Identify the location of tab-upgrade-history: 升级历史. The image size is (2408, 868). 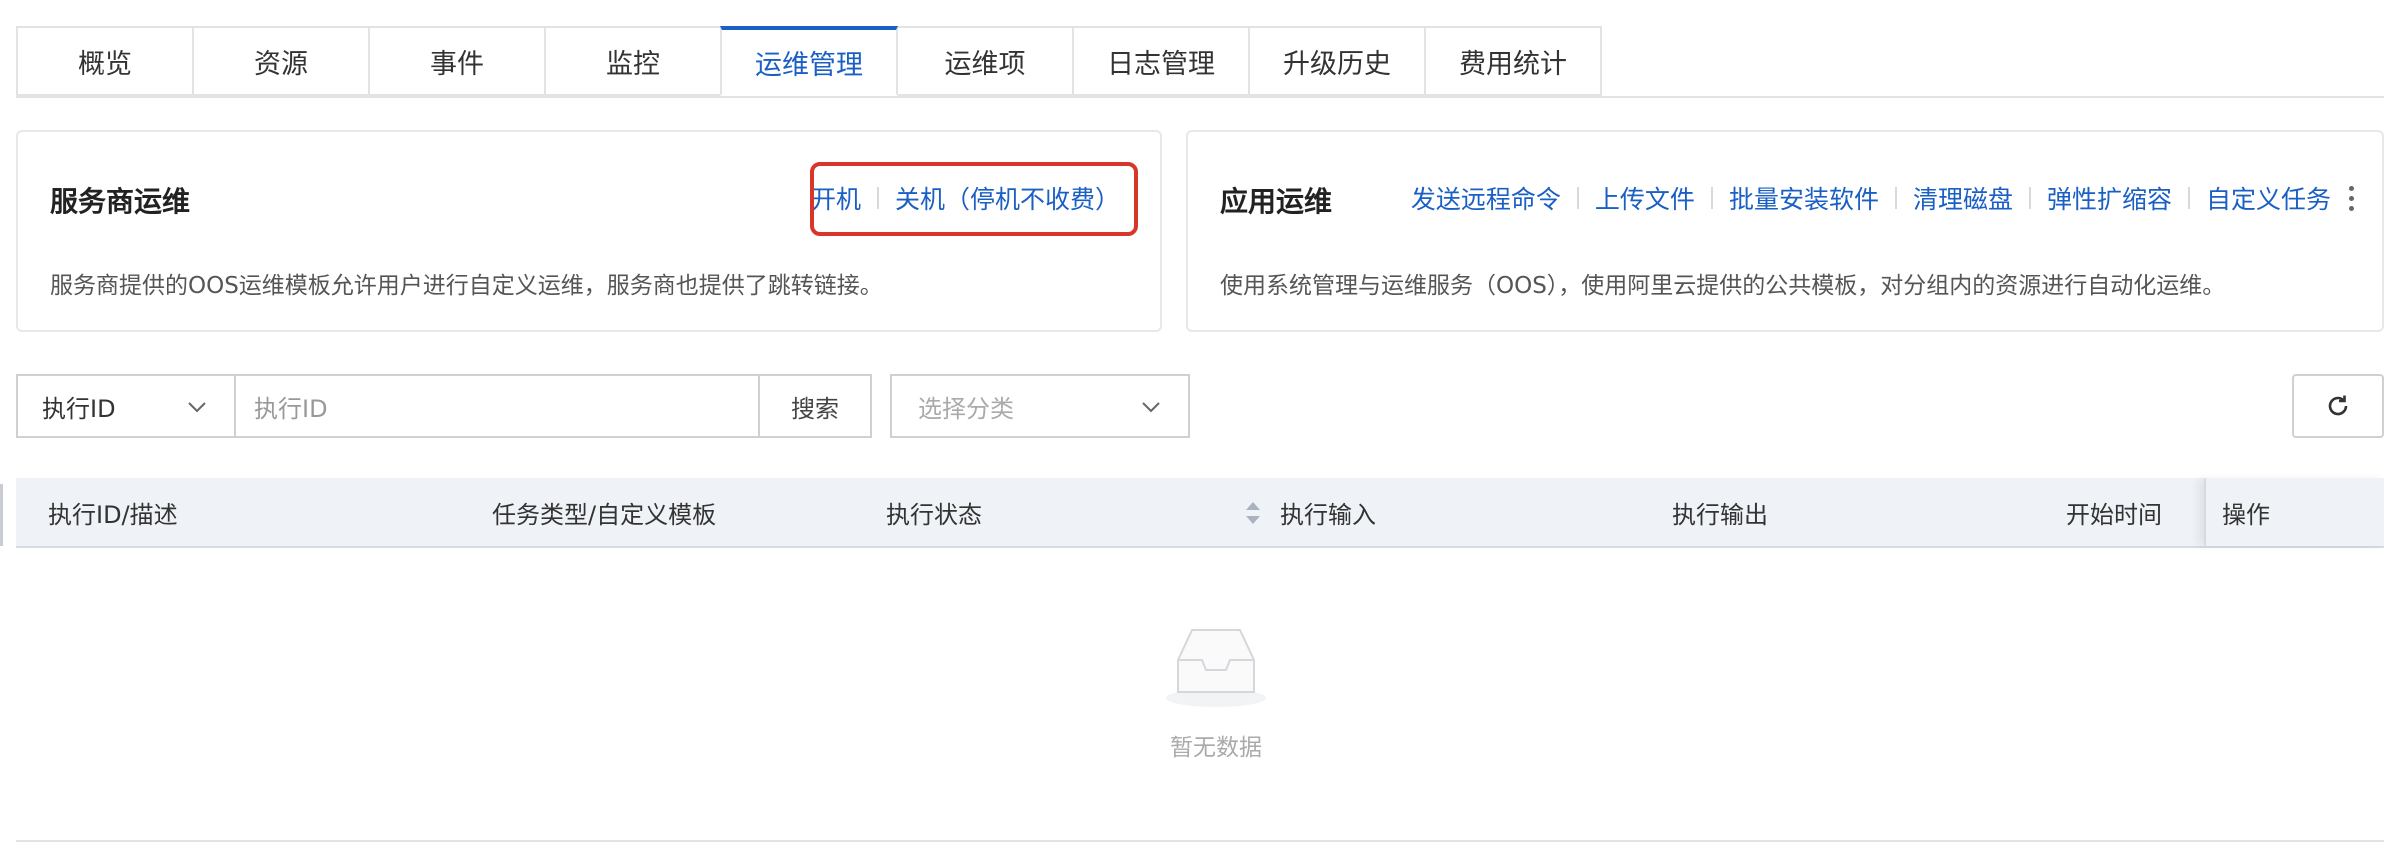
(1337, 61).